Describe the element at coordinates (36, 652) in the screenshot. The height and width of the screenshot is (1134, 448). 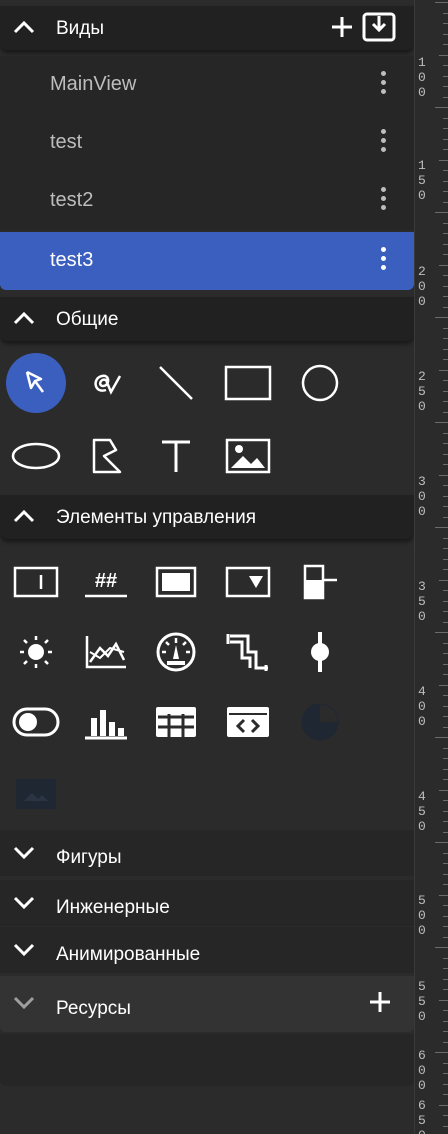
I see `indicator-lamp-icon` at that location.